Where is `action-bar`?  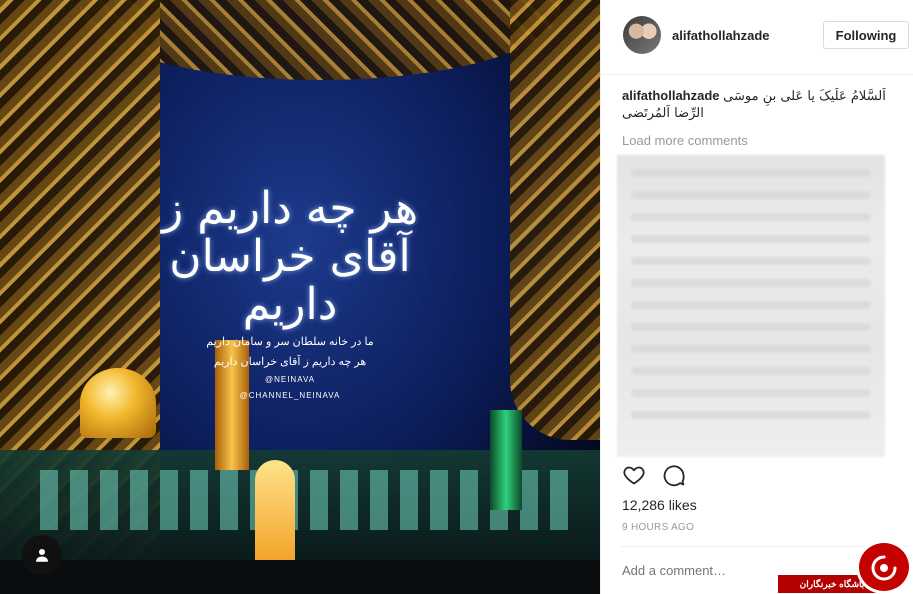 action-bar is located at coordinates (654, 476).